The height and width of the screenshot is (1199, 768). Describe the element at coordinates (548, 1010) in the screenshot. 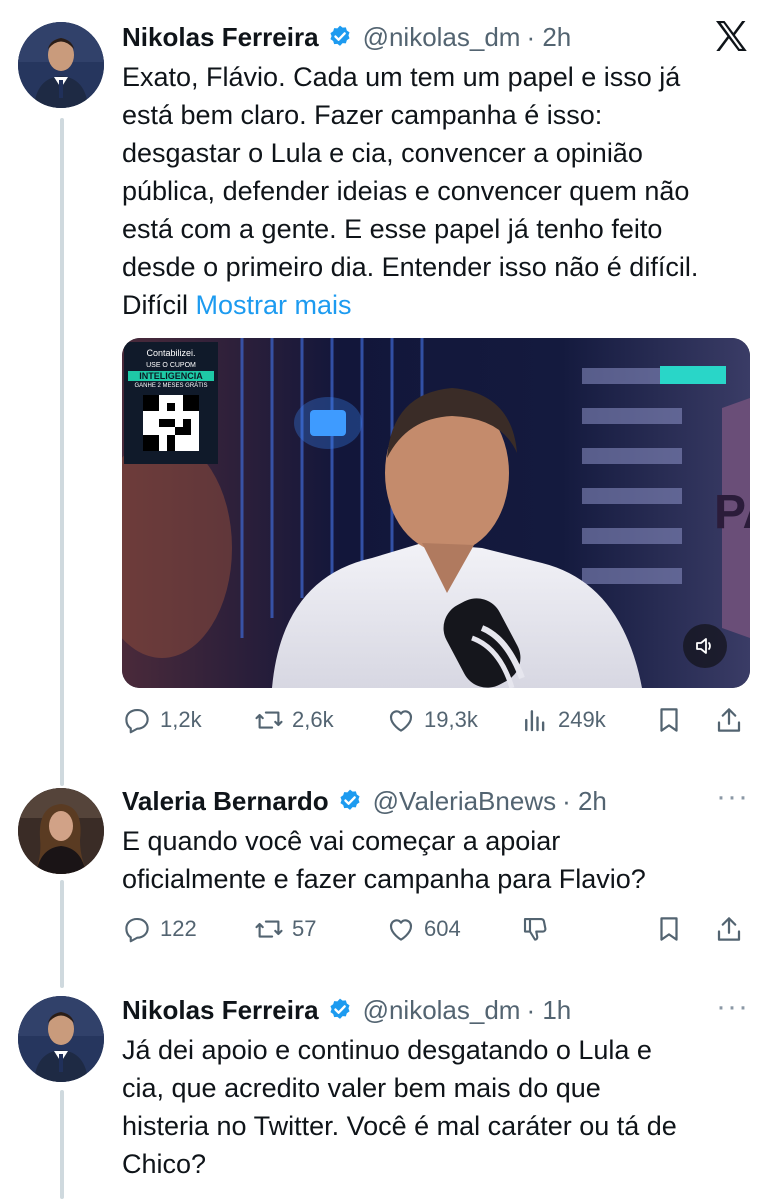

I see `timestamp: · 1h` at that location.